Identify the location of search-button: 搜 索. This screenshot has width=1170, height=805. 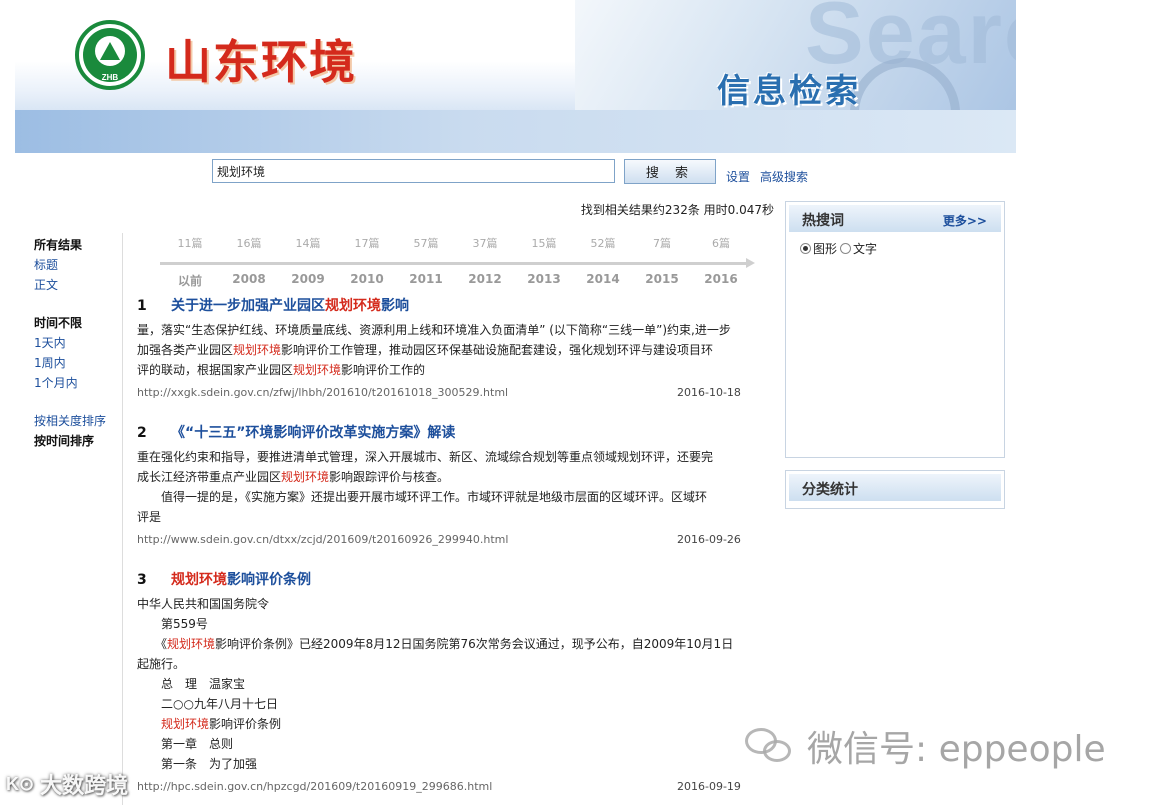
(670, 171).